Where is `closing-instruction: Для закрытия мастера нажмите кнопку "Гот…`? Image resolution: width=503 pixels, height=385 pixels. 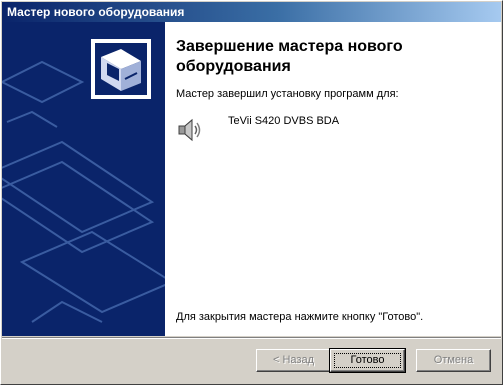
closing-instruction: Для закрытия мастера нажмите кнопку "Гот… is located at coordinates (300, 317).